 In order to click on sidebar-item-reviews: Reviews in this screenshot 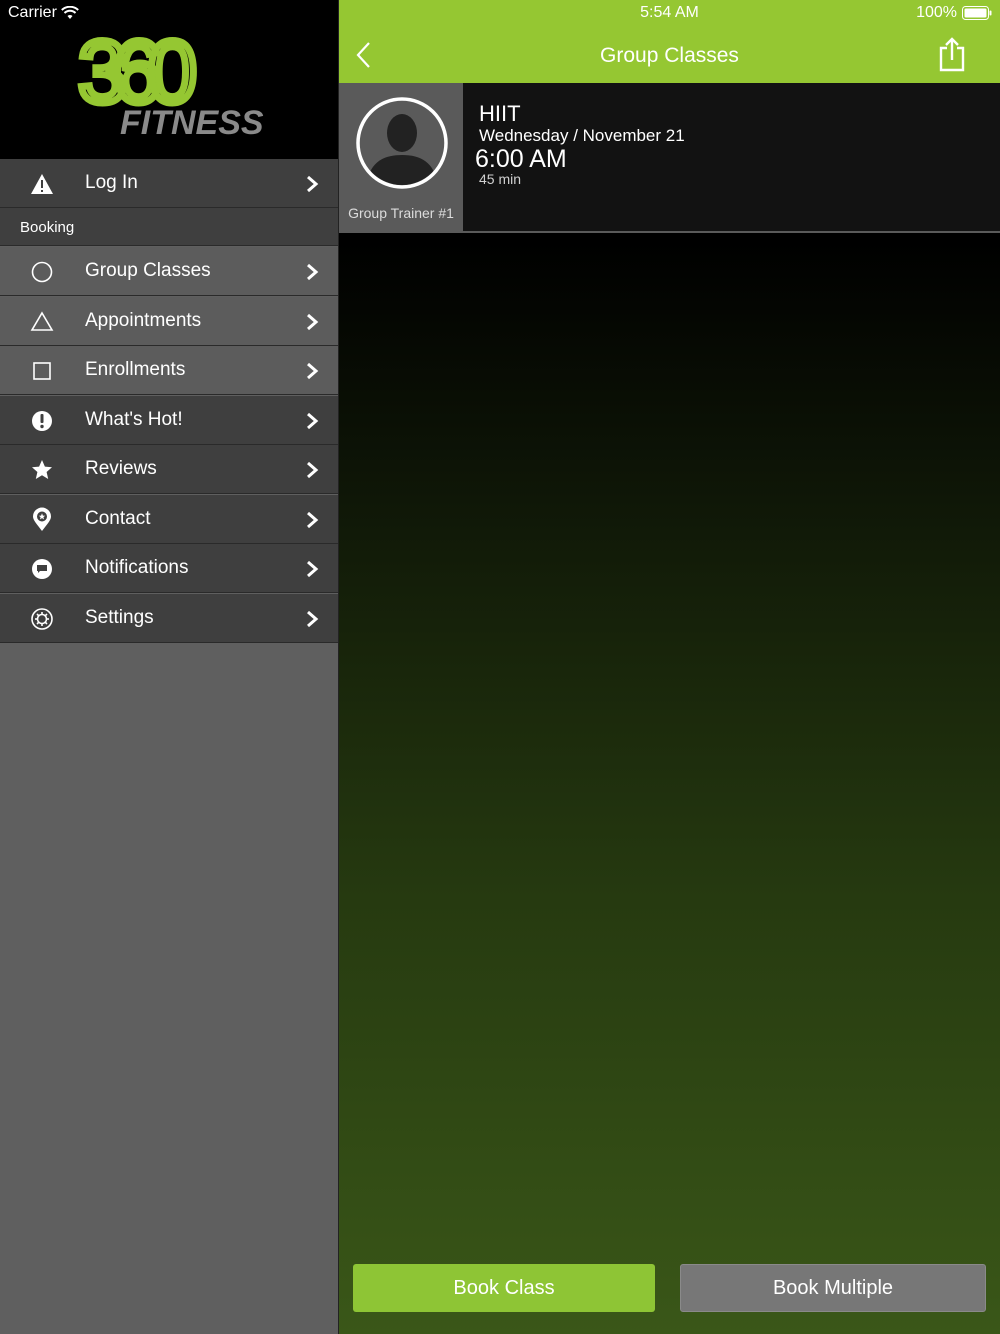, I will do `click(169, 469)`.